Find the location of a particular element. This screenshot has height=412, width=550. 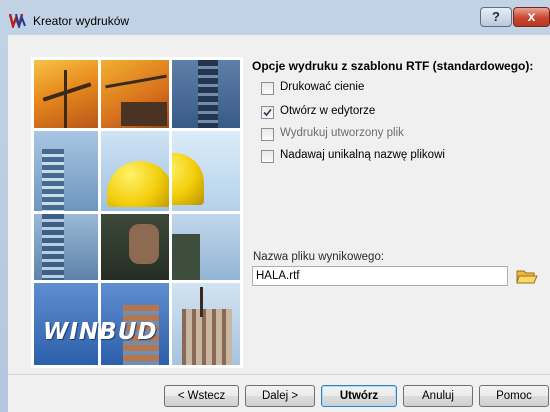

image-tile-building-dark is located at coordinates (206, 94).